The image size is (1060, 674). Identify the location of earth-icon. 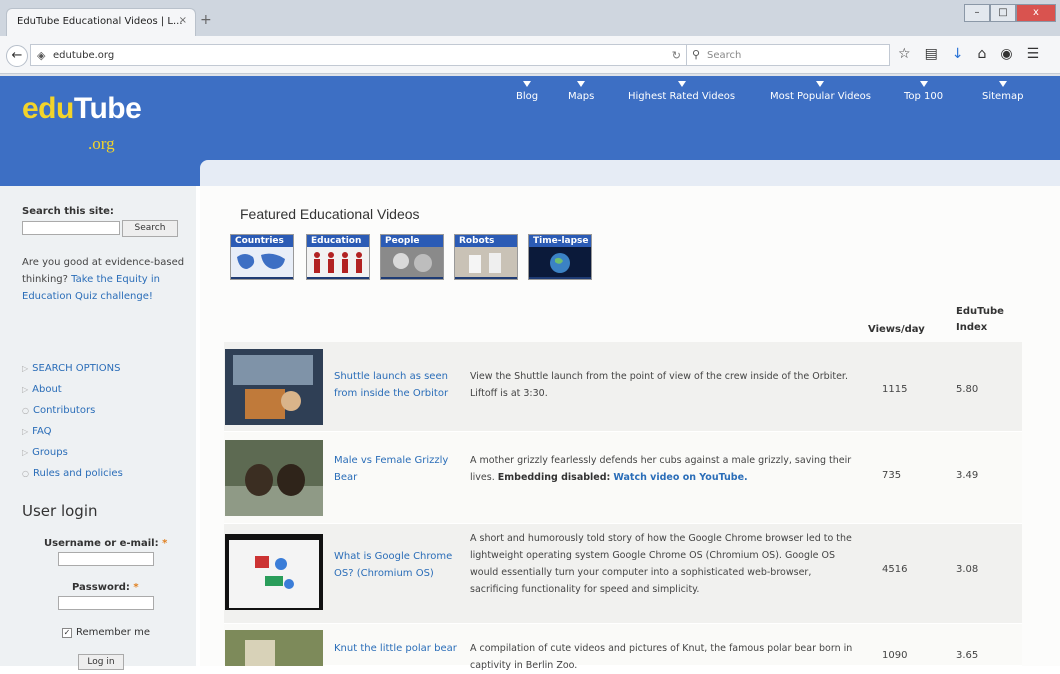
(560, 262).